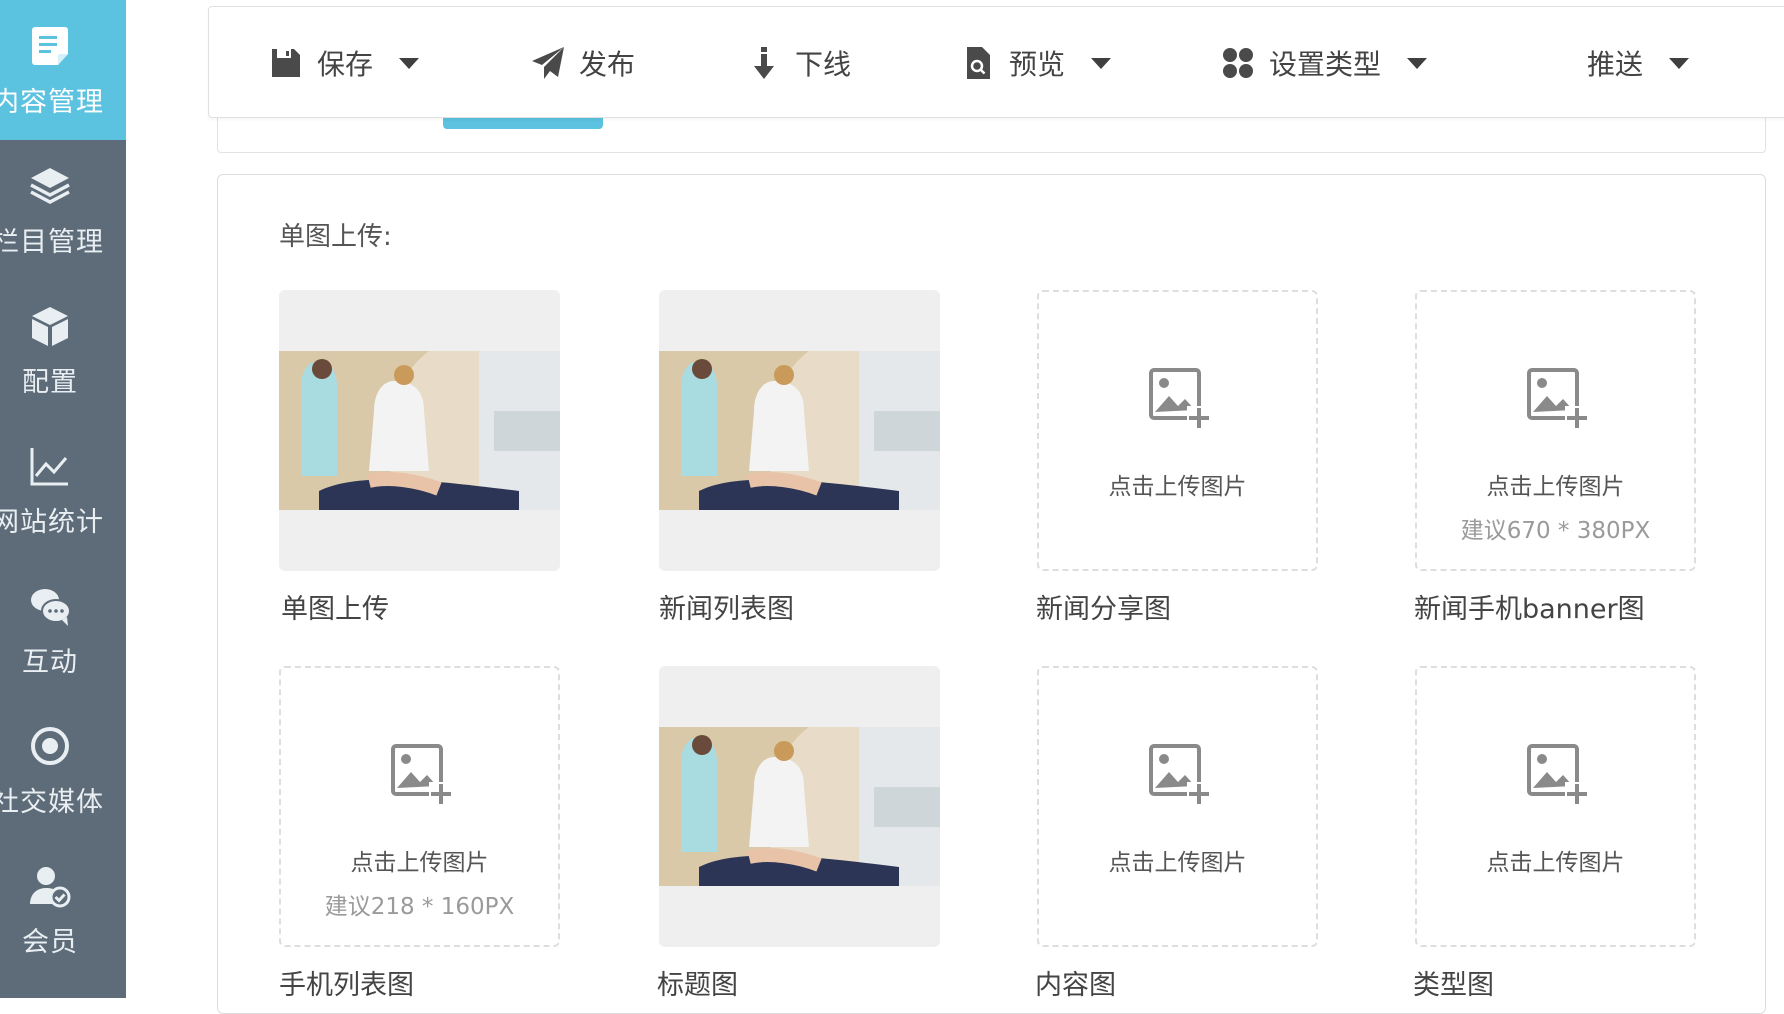  I want to click on sidebar: 内容管理 栏目管理 配置 网站统计 互动 社交媒体 会员, so click(63, 499).